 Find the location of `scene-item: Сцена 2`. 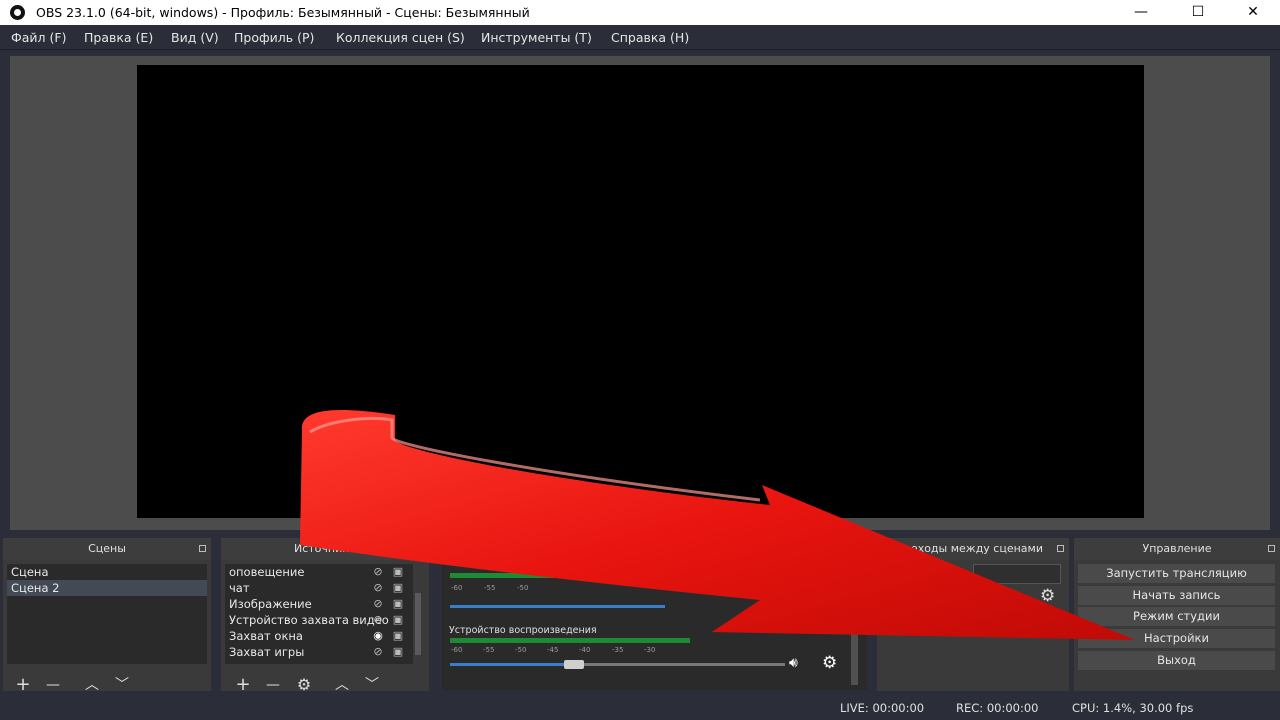

scene-item: Сцена 2 is located at coordinates (107, 588).